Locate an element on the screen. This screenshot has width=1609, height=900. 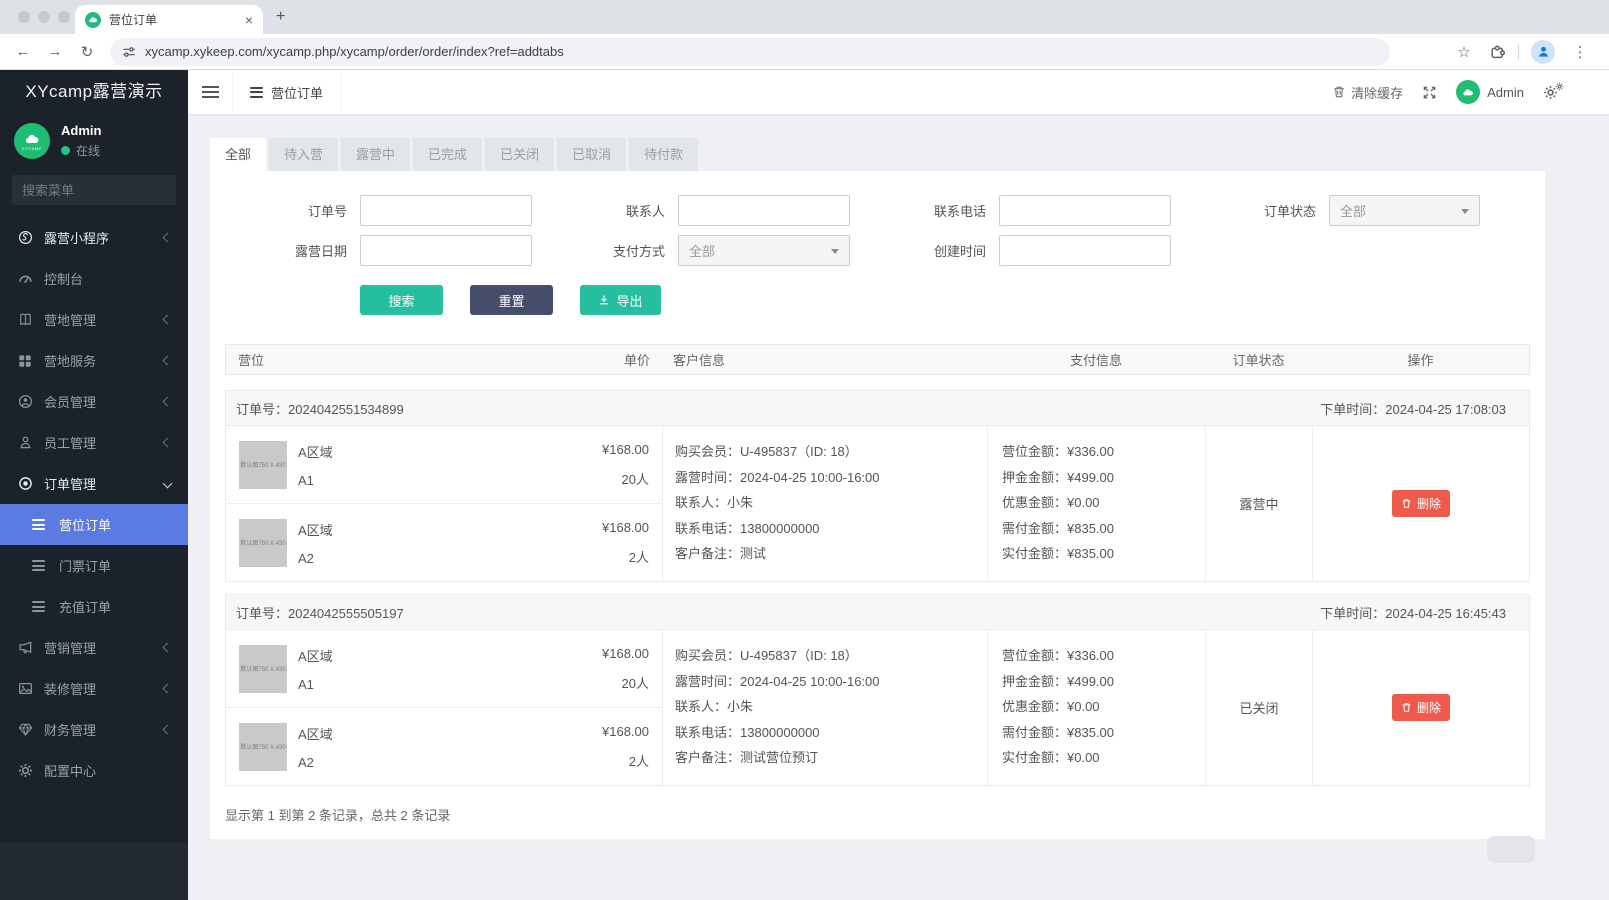
avatar-logo-text: XYCAMP is located at coordinates (32, 148).